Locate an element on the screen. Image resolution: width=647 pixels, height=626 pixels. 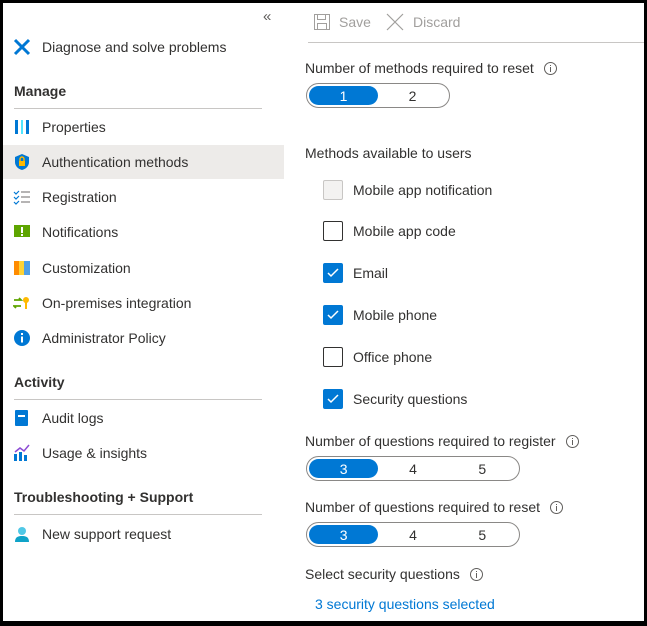
sidebar-item-label: On-premises integration is located at coordinates (117, 303).